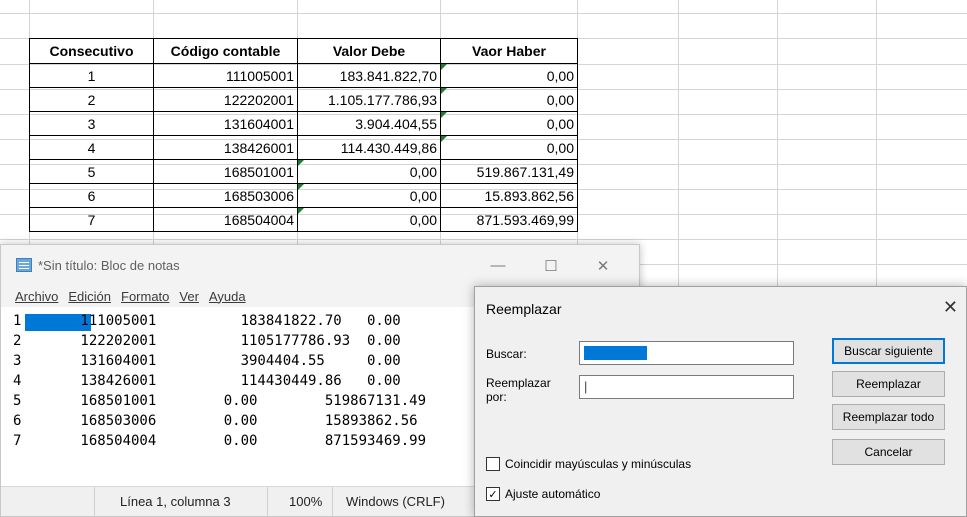 This screenshot has width=967, height=517. Describe the element at coordinates (369, 123) in the screenshot. I see `cell-debe: 3.904.404,55` at that location.